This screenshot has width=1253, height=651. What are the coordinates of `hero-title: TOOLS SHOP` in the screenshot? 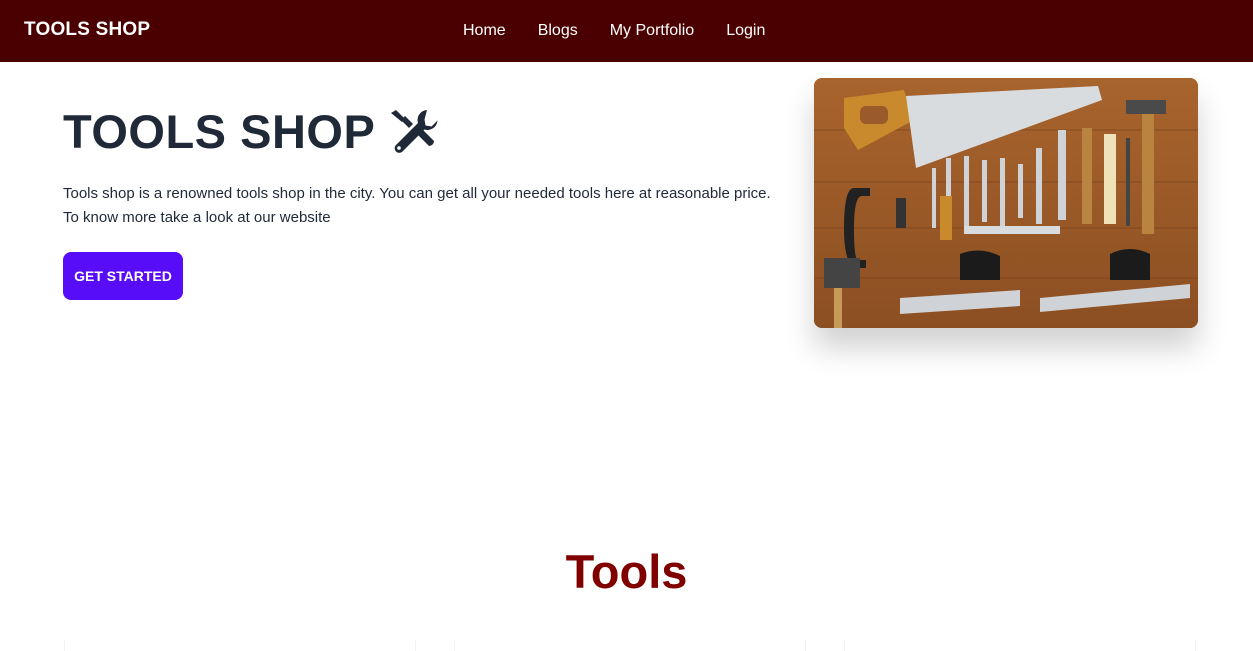 It's located at (251, 131).